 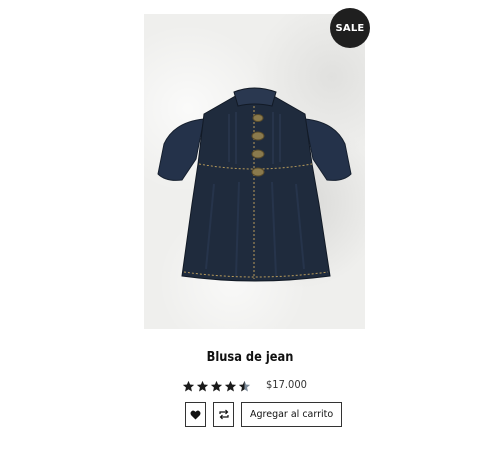 I want to click on rating-stars, so click(x=216, y=386).